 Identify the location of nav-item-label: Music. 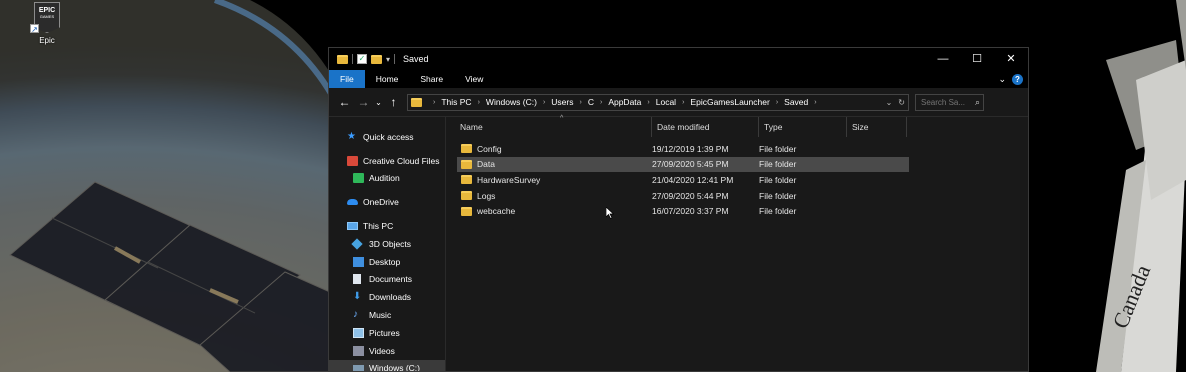
(380, 315).